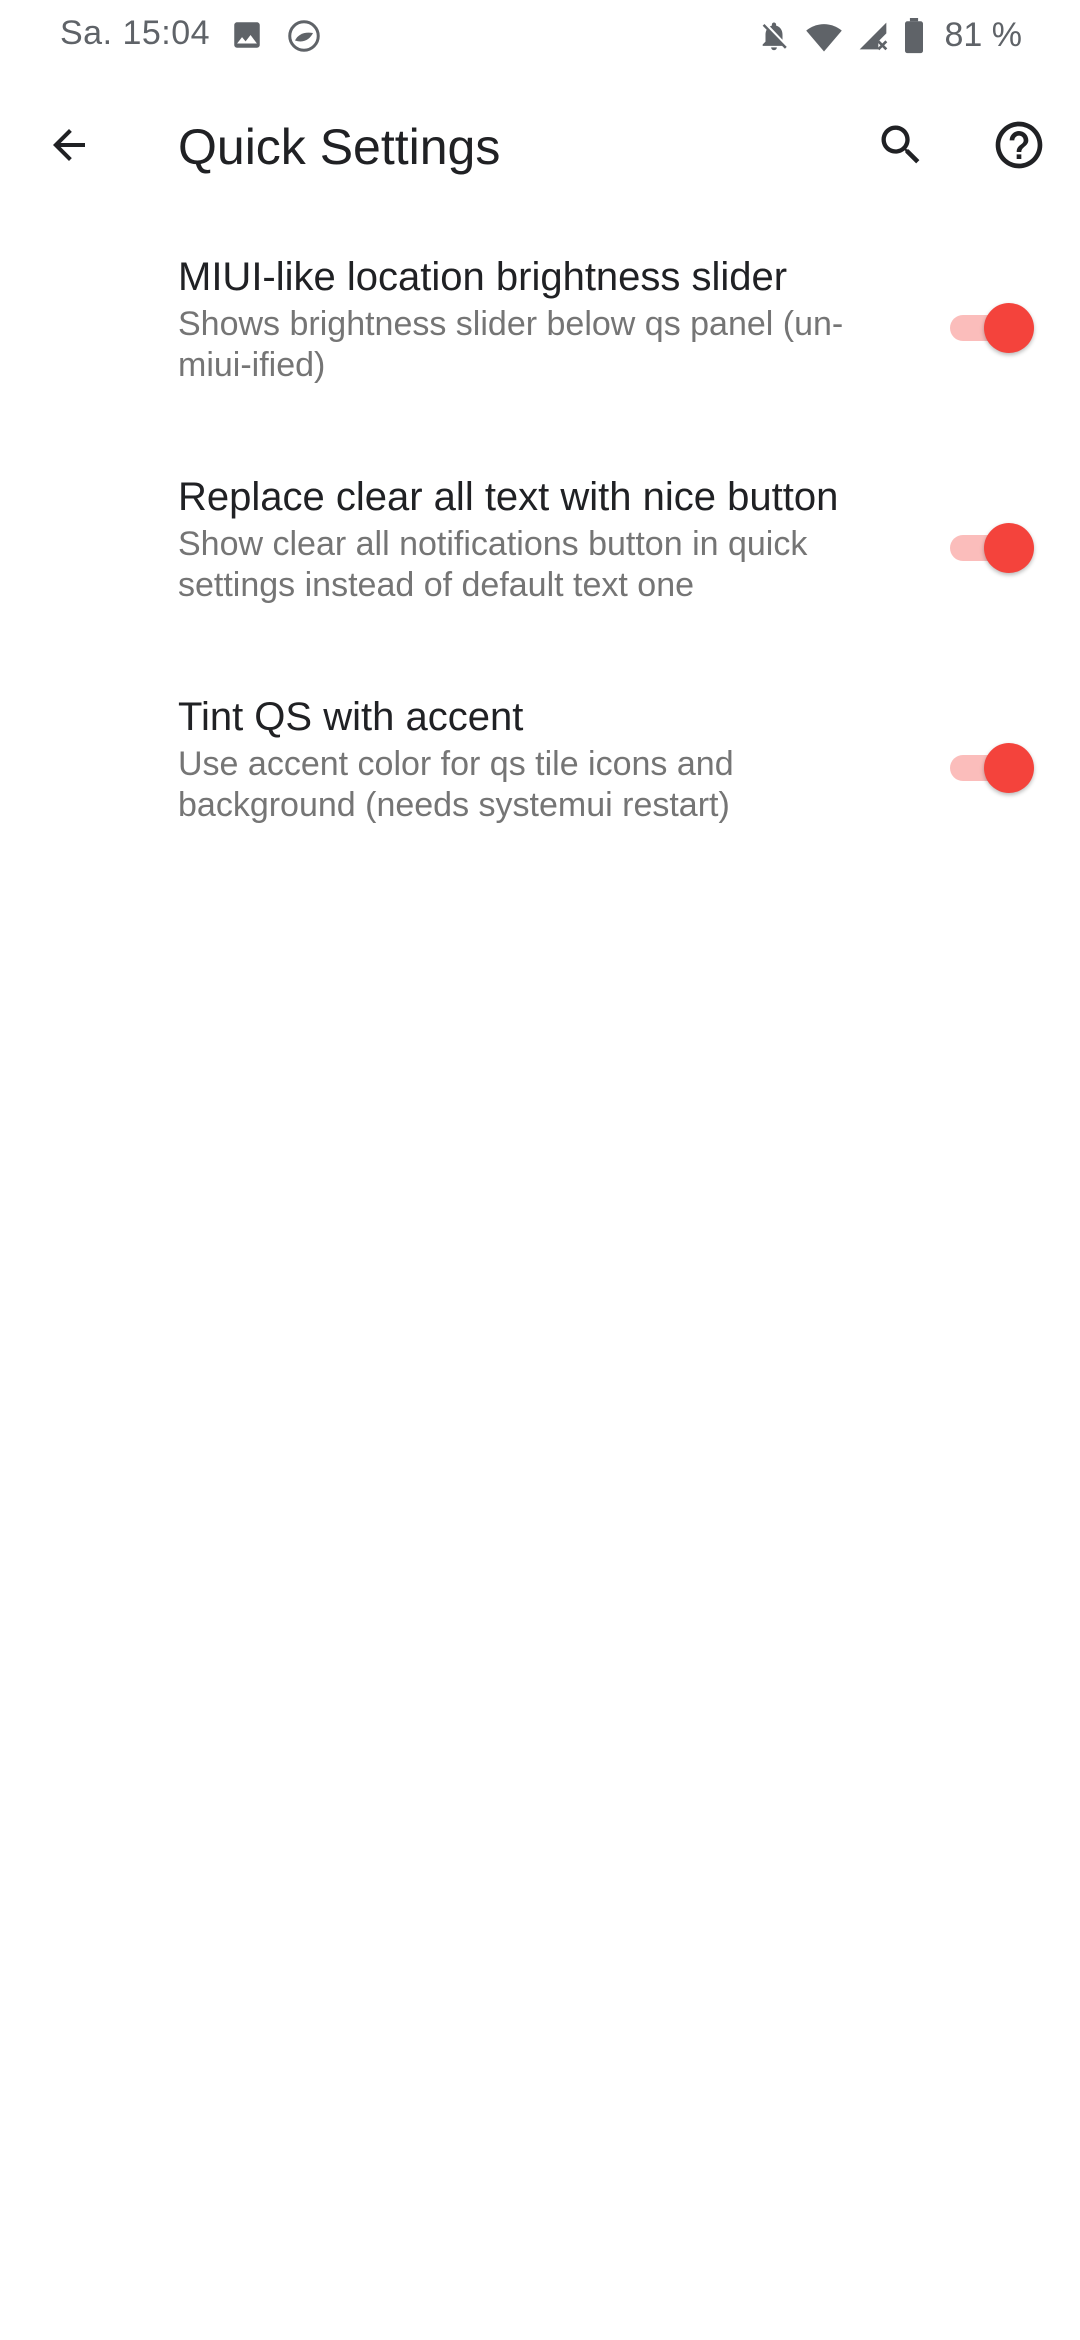  Describe the element at coordinates (135, 33) in the screenshot. I see `status-time: Sa. 15:04` at that location.